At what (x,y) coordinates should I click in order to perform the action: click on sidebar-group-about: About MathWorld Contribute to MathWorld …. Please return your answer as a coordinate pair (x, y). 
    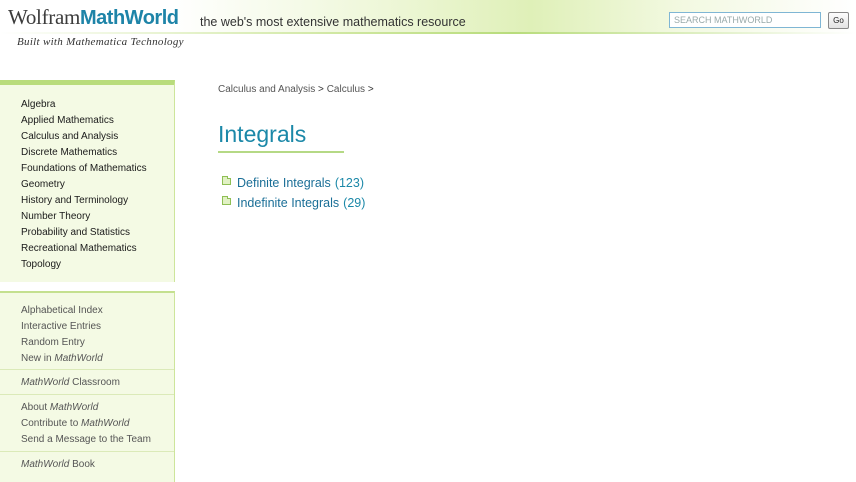
    Looking at the image, I should click on (87, 423).